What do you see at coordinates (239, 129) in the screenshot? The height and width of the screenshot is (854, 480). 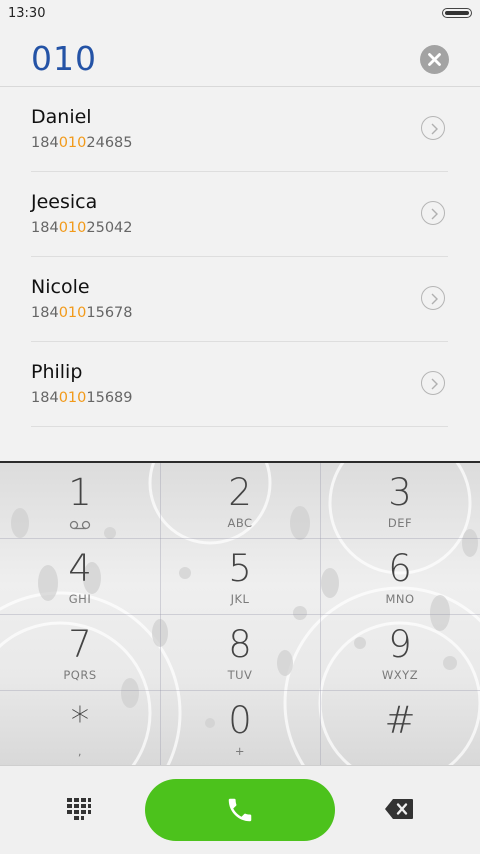 I see `contact-row: Daniel 18401024685` at bounding box center [239, 129].